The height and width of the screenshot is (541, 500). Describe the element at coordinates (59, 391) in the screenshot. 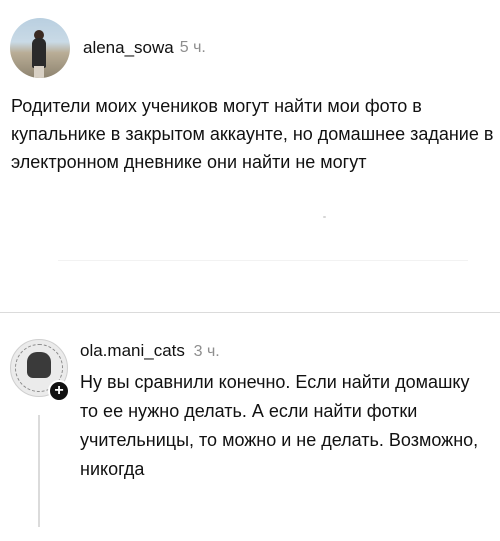

I see `follow-plus-icon: +` at that location.